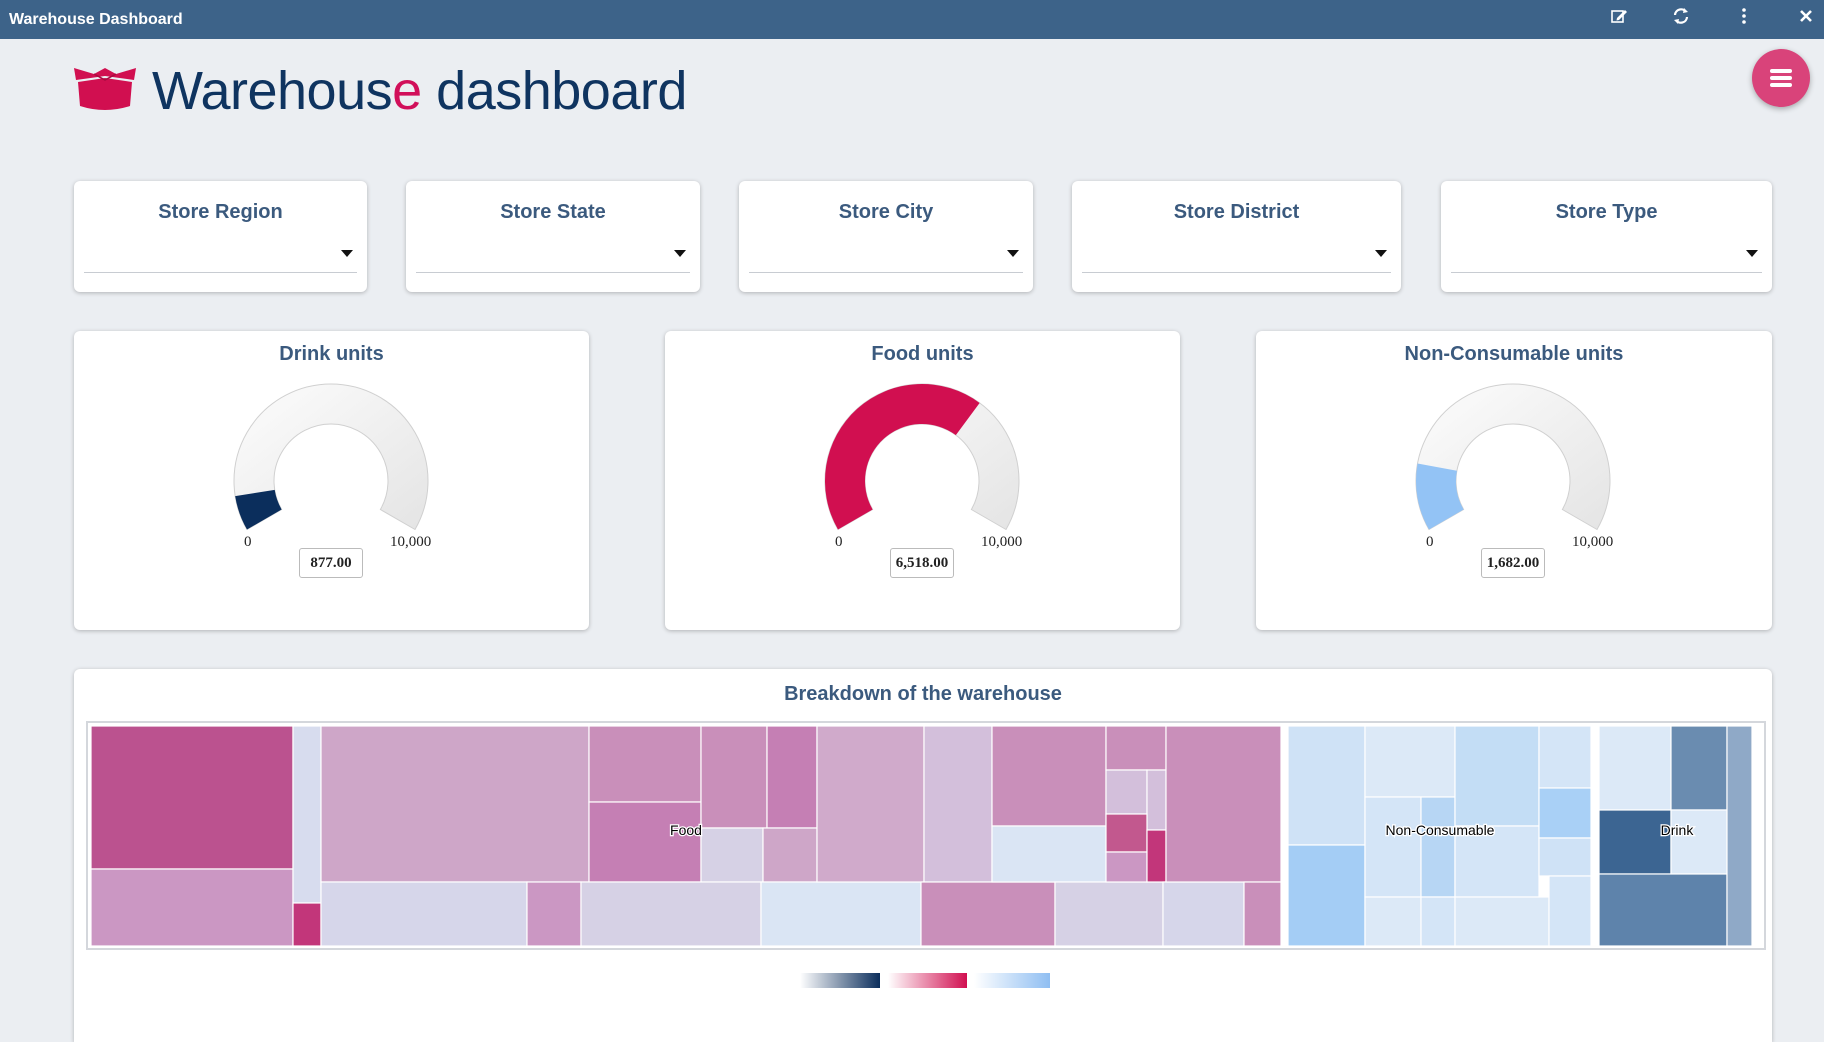  I want to click on page-title: Warehouse dashboard, so click(419, 91).